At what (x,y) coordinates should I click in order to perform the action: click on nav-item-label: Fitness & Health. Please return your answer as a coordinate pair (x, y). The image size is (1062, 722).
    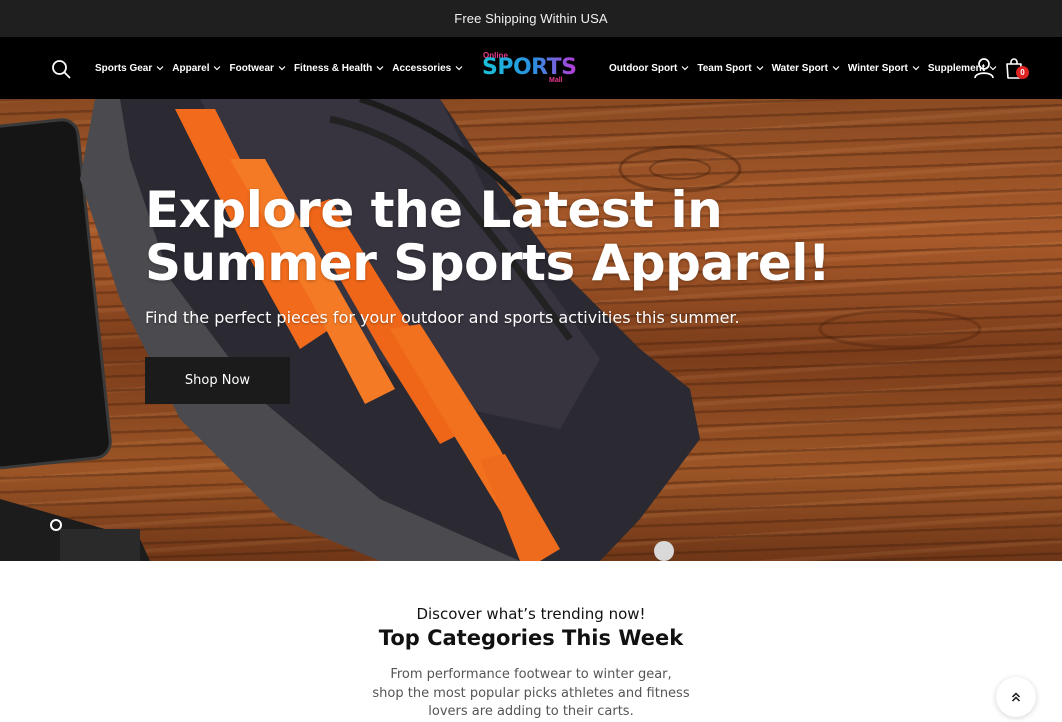
    Looking at the image, I should click on (333, 68).